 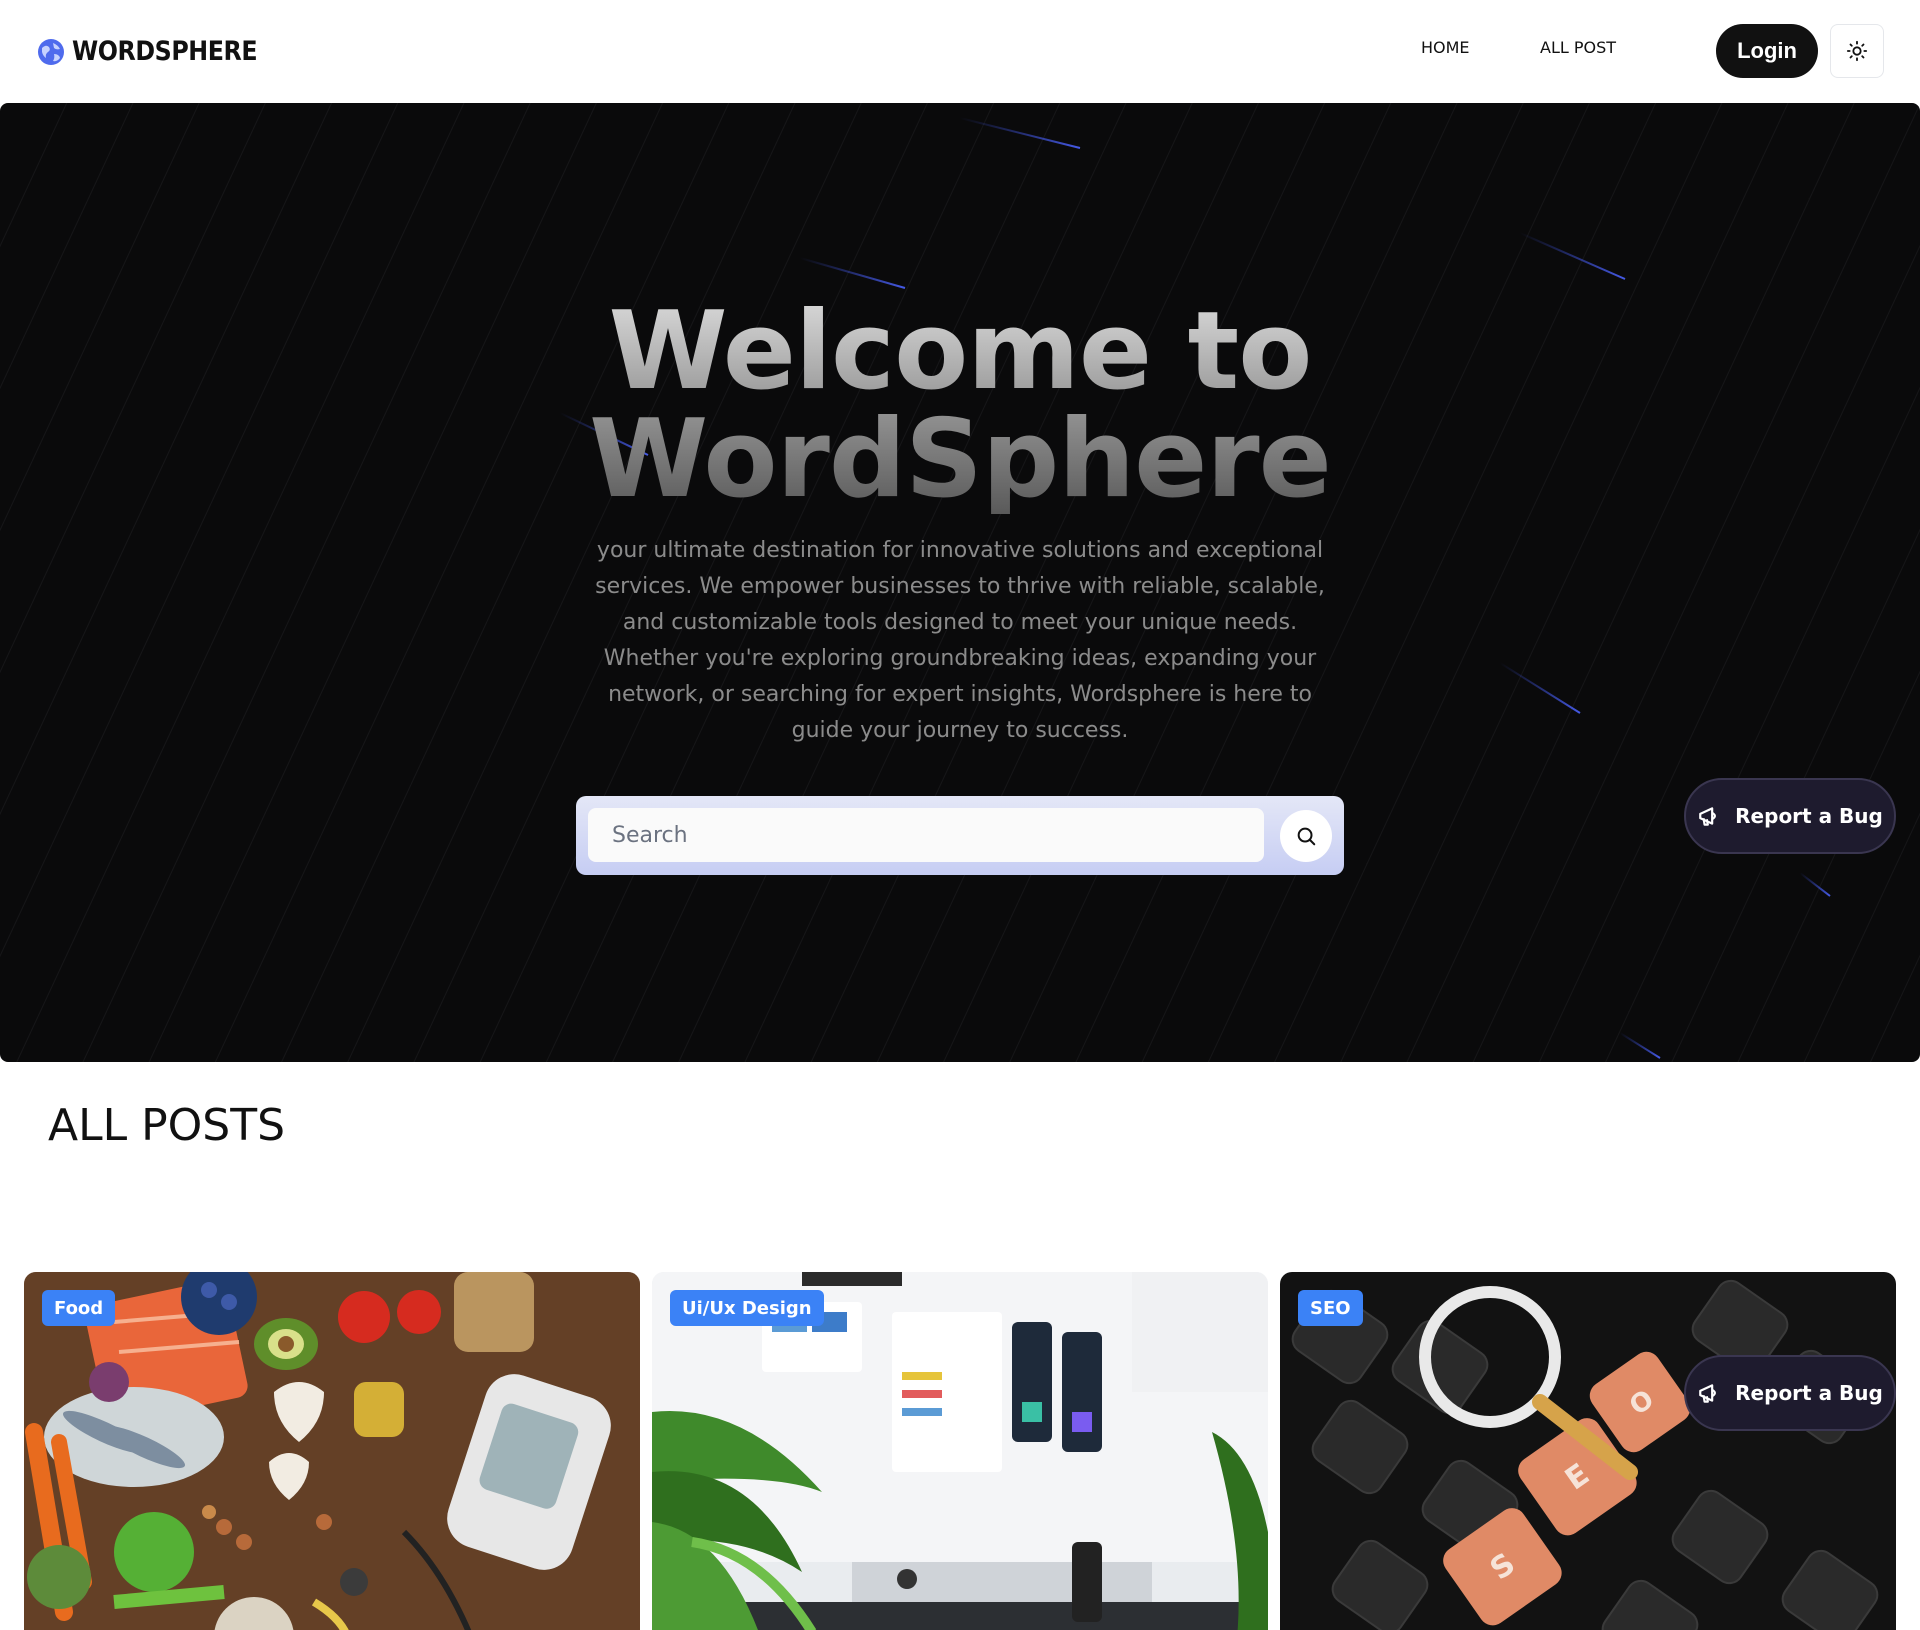 I want to click on seo-image: S E O, so click(x=1588, y=1451).